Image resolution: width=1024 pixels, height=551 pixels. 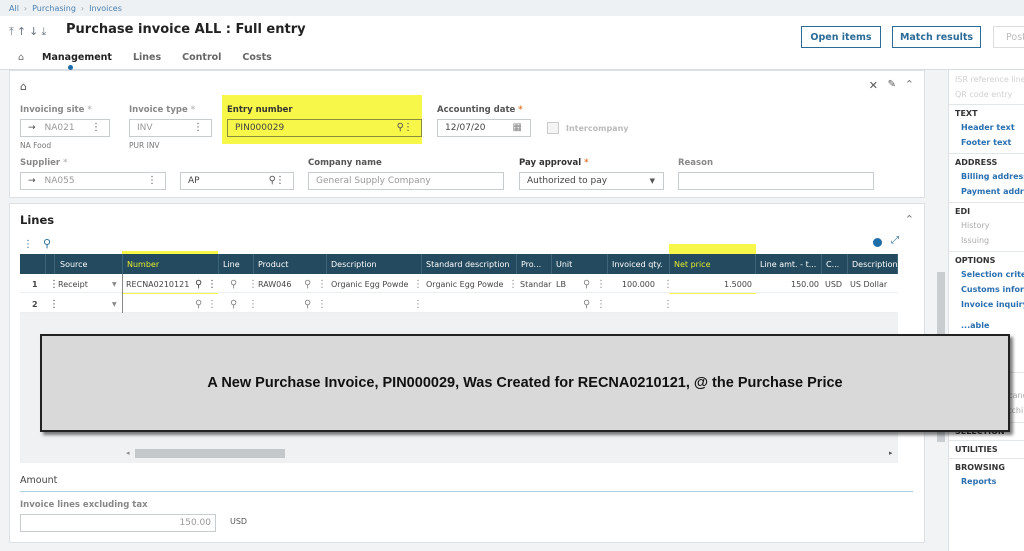 I want to click on edit-pencil-icon: ✎, so click(x=892, y=84).